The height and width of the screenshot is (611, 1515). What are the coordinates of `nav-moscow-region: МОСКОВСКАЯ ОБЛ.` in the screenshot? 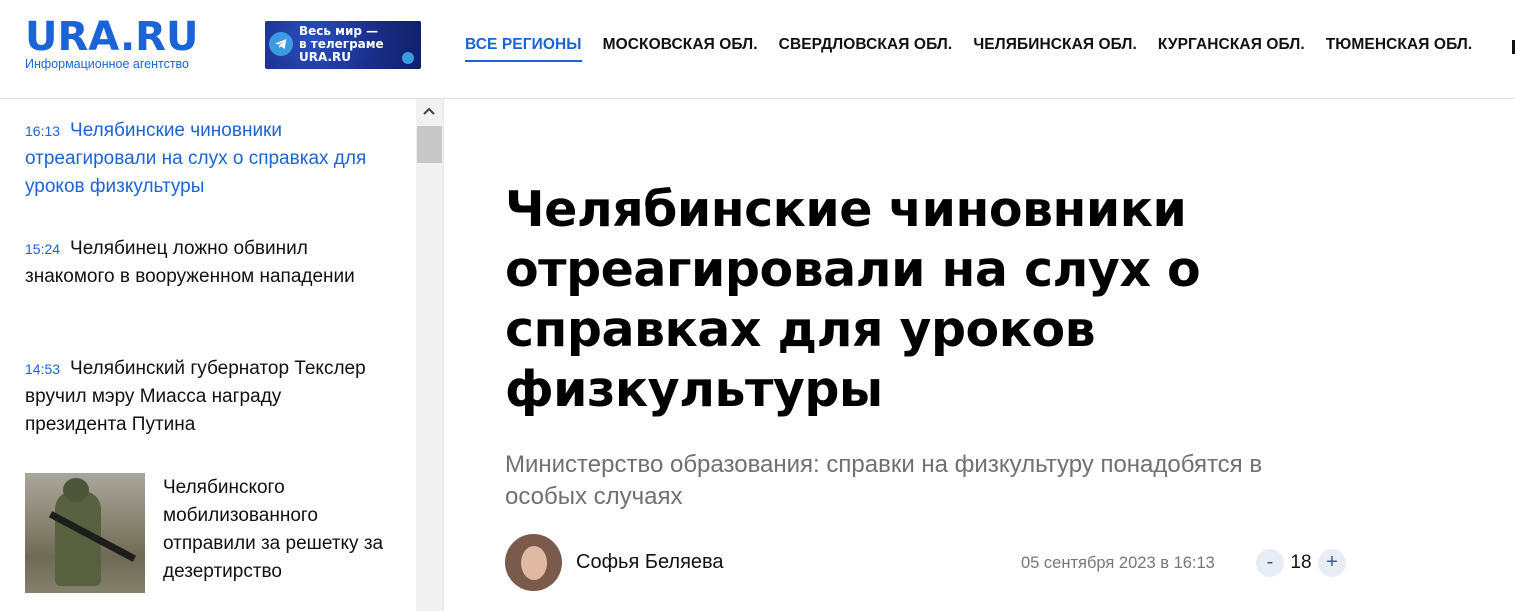 It's located at (680, 49).